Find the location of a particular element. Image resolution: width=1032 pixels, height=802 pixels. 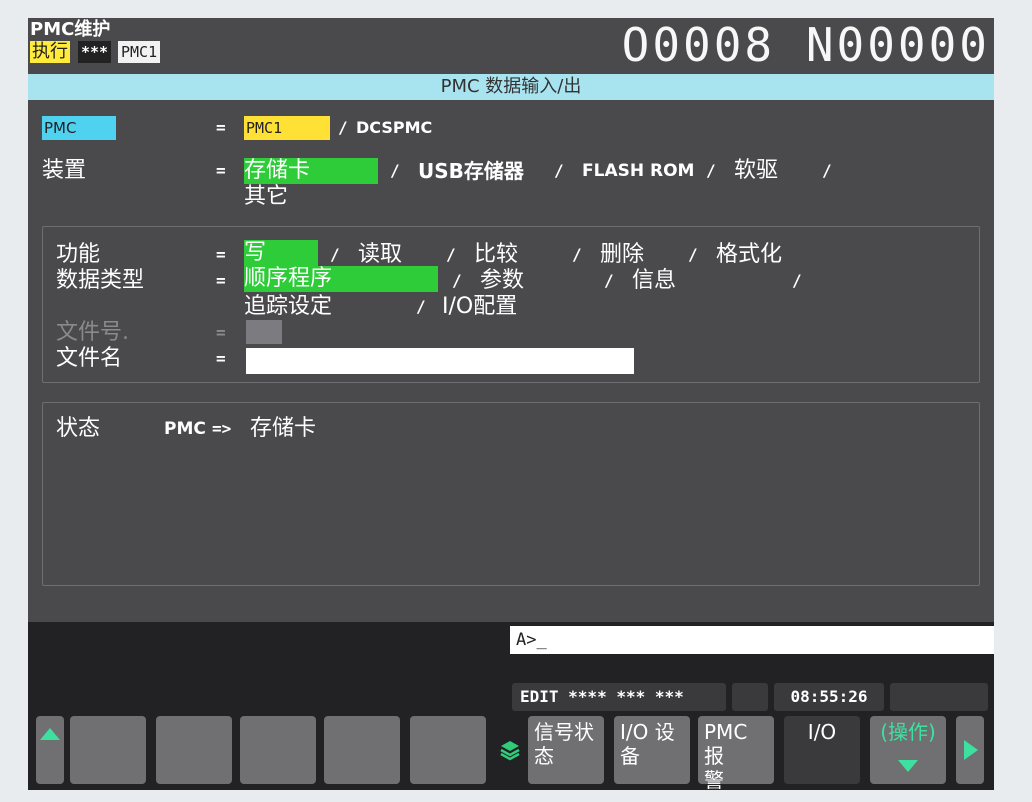

status-label: 状态 is located at coordinates (78, 428).